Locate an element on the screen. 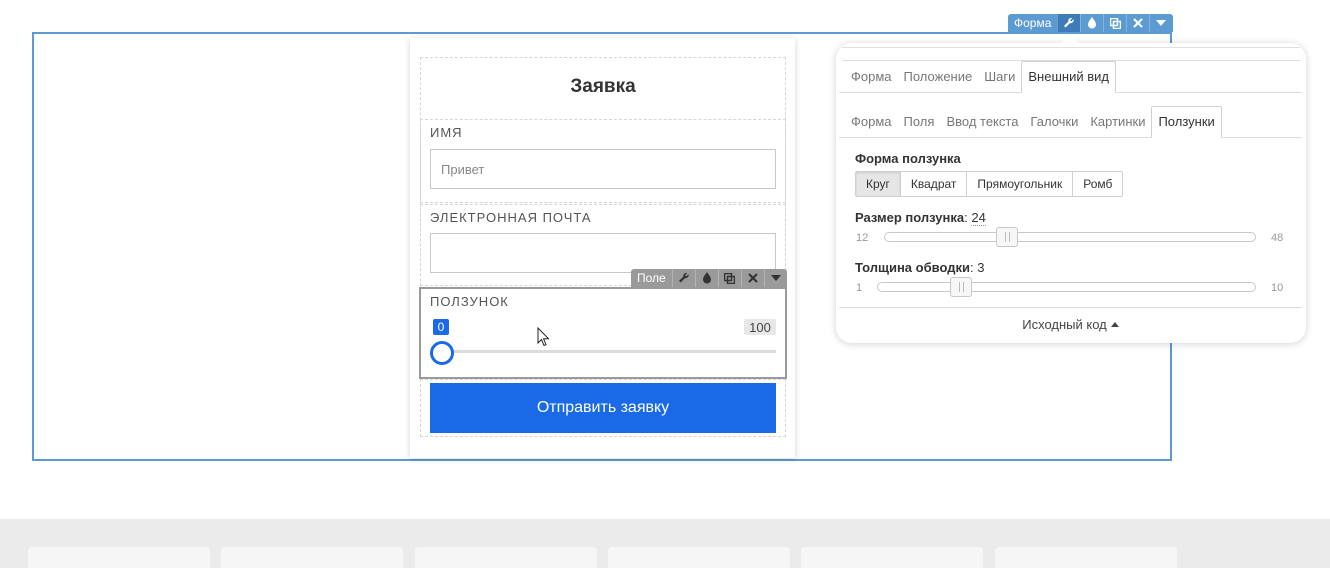 This screenshot has height=568, width=1330. slider-track is located at coordinates (608, 351).